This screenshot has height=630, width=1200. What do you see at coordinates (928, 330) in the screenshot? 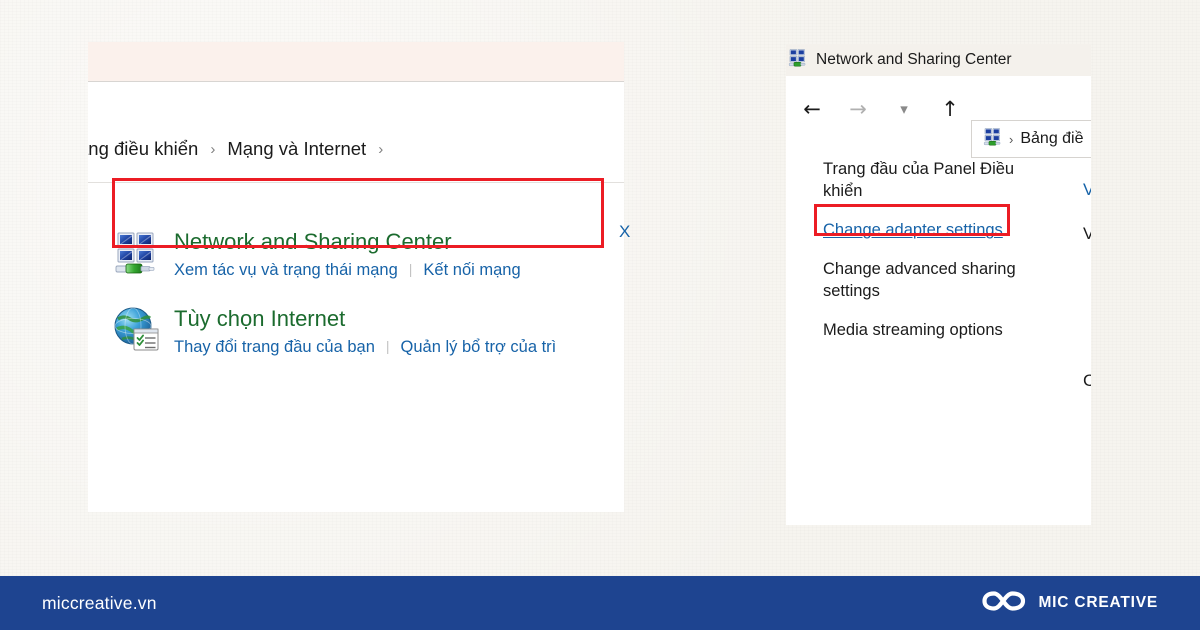
I see `task-link-media-streaming-options: Media streaming options` at bounding box center [928, 330].